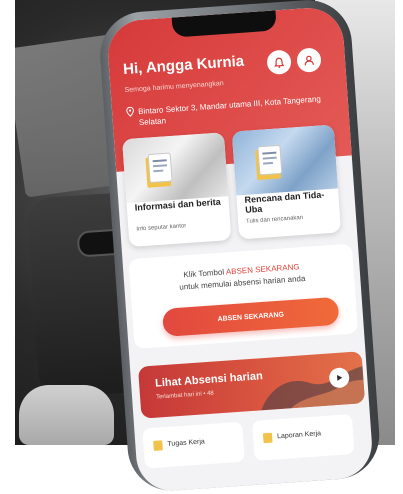 This screenshot has height=494, width=403. I want to click on nav-label: Laporan Kerja, so click(299, 435).